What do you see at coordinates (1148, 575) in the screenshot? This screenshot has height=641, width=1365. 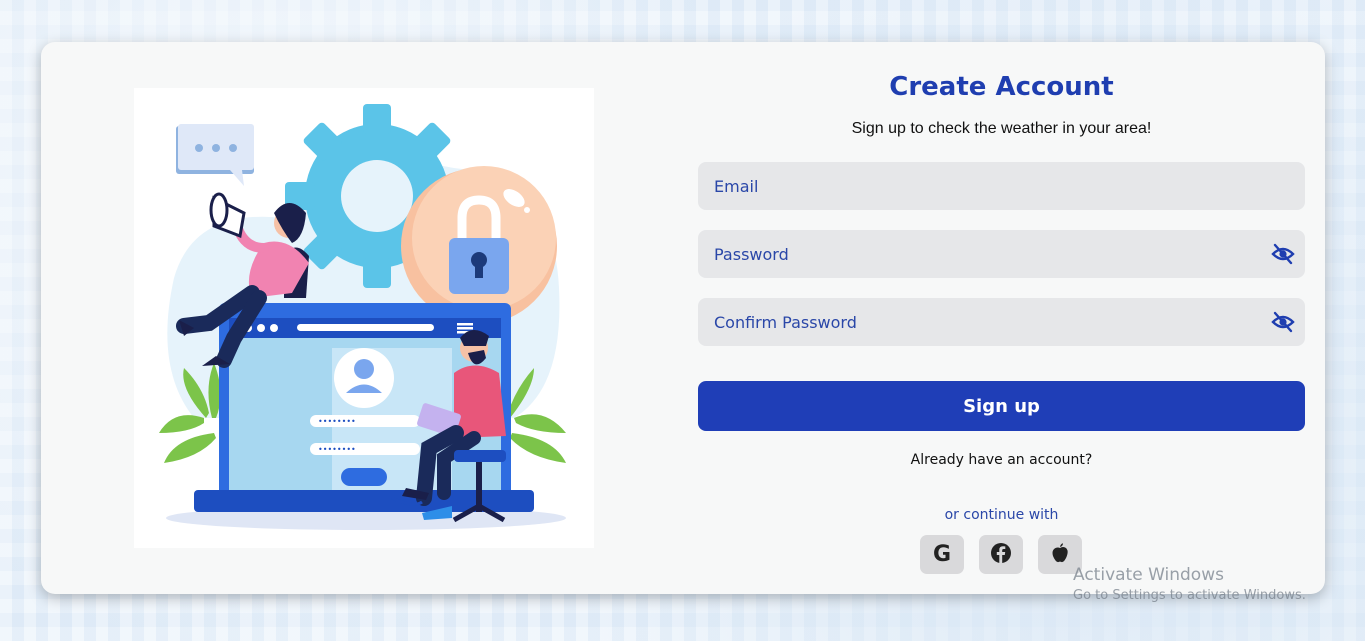 I see `watermark-title: Activate Windows` at bounding box center [1148, 575].